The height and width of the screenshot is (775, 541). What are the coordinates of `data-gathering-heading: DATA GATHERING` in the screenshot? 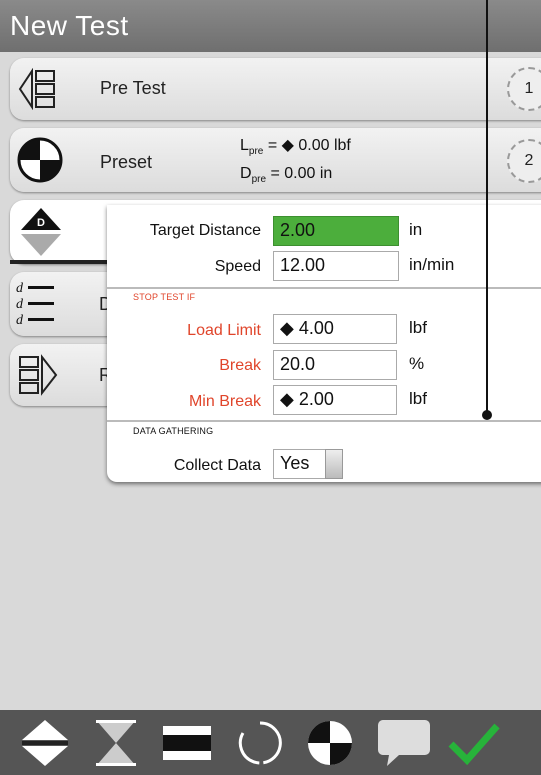 It's located at (173, 431).